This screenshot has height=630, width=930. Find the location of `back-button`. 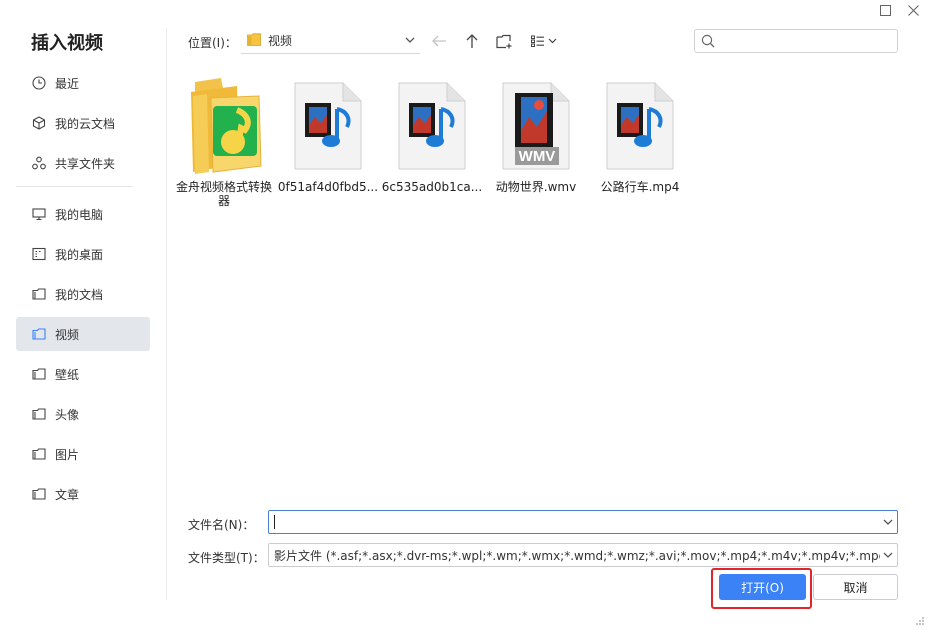

back-button is located at coordinates (439, 41).